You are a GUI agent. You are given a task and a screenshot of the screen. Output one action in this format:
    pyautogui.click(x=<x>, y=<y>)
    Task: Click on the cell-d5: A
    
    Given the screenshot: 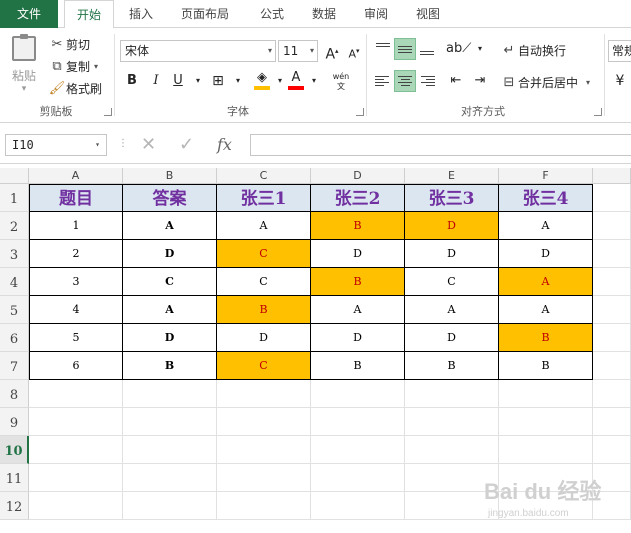 What is the action you would take?
    pyautogui.click(x=358, y=310)
    